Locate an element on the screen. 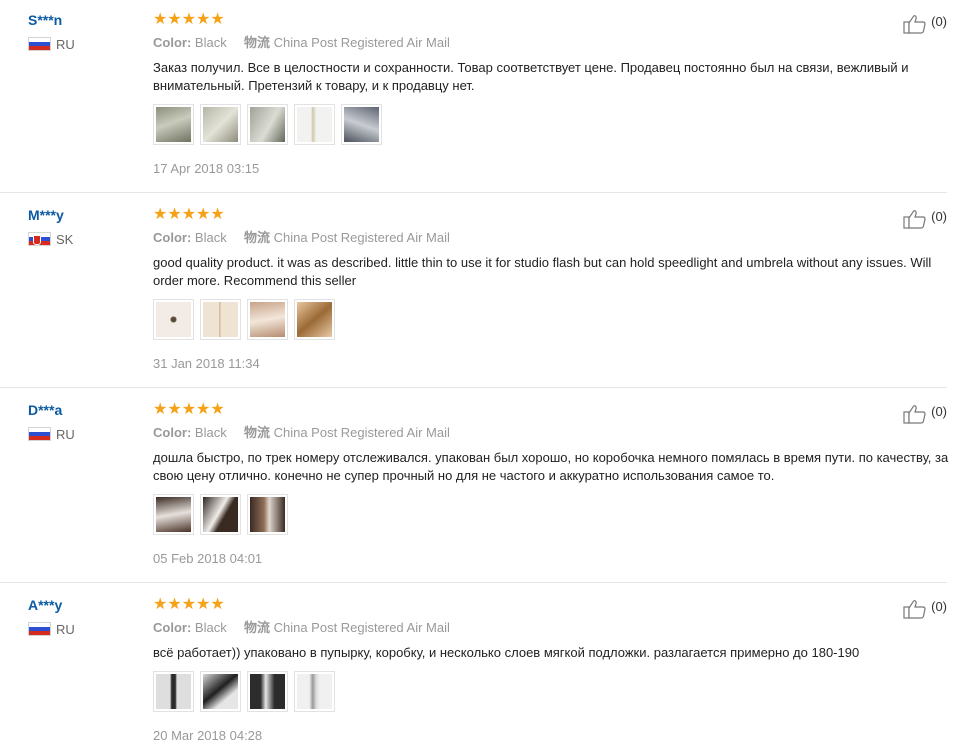  reviewer-name: S***n is located at coordinates (45, 20).